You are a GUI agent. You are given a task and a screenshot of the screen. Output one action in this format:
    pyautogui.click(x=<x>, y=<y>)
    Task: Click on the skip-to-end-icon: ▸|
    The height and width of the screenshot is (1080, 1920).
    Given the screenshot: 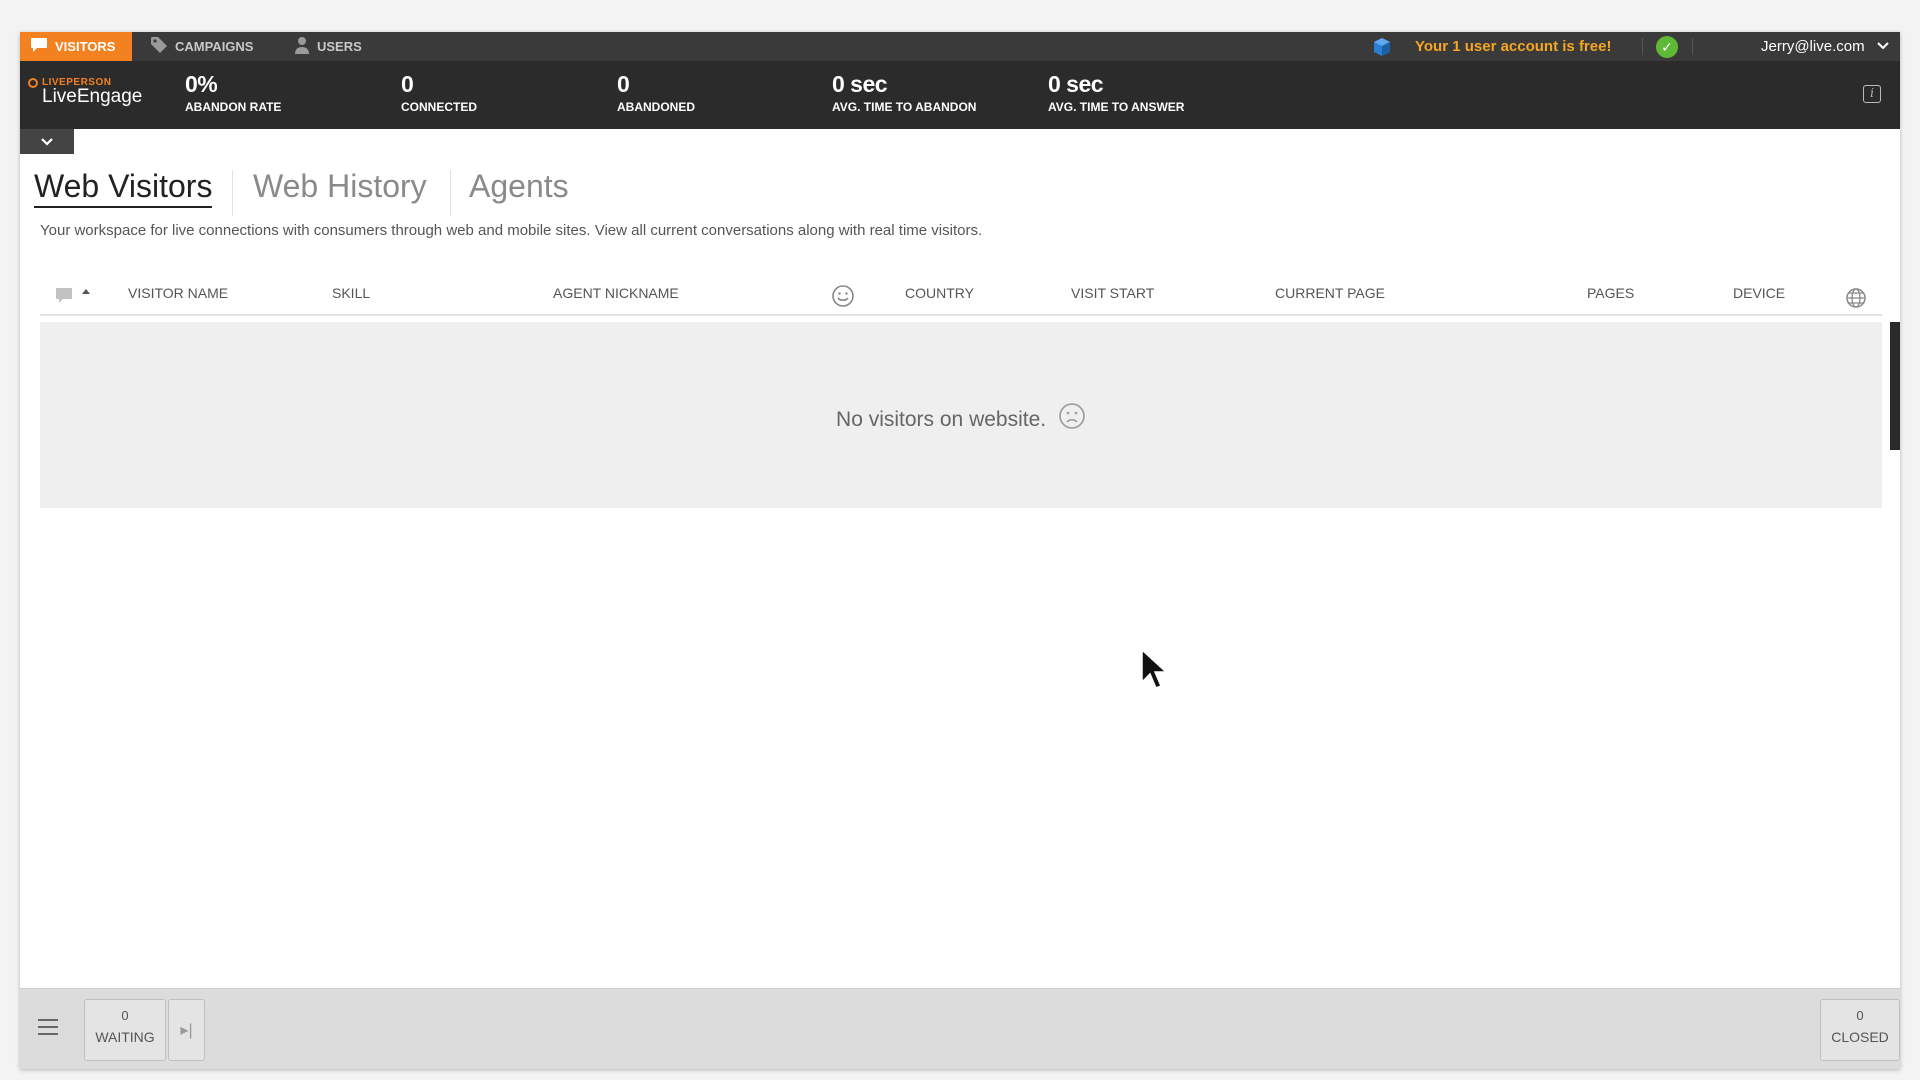 What is the action you would take?
    pyautogui.click(x=186, y=1030)
    